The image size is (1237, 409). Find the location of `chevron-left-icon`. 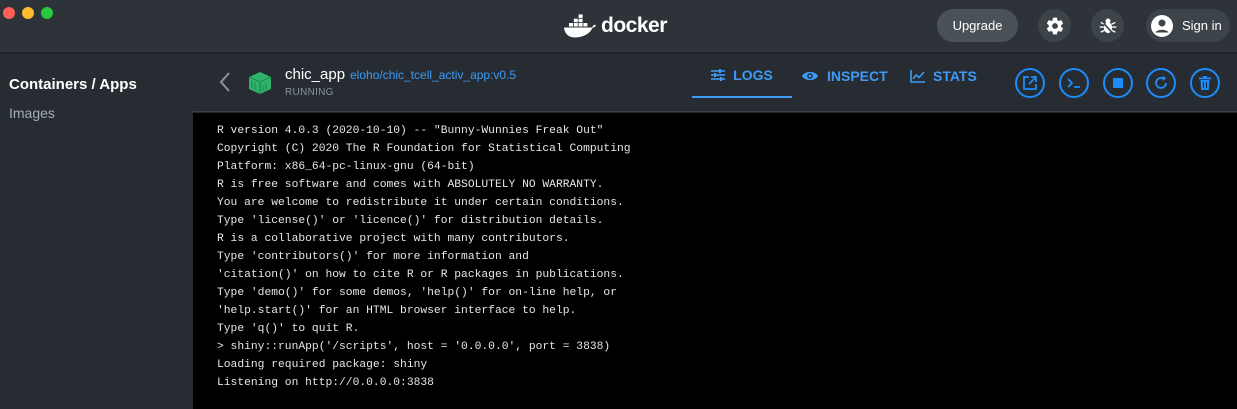

chevron-left-icon is located at coordinates (224, 82).